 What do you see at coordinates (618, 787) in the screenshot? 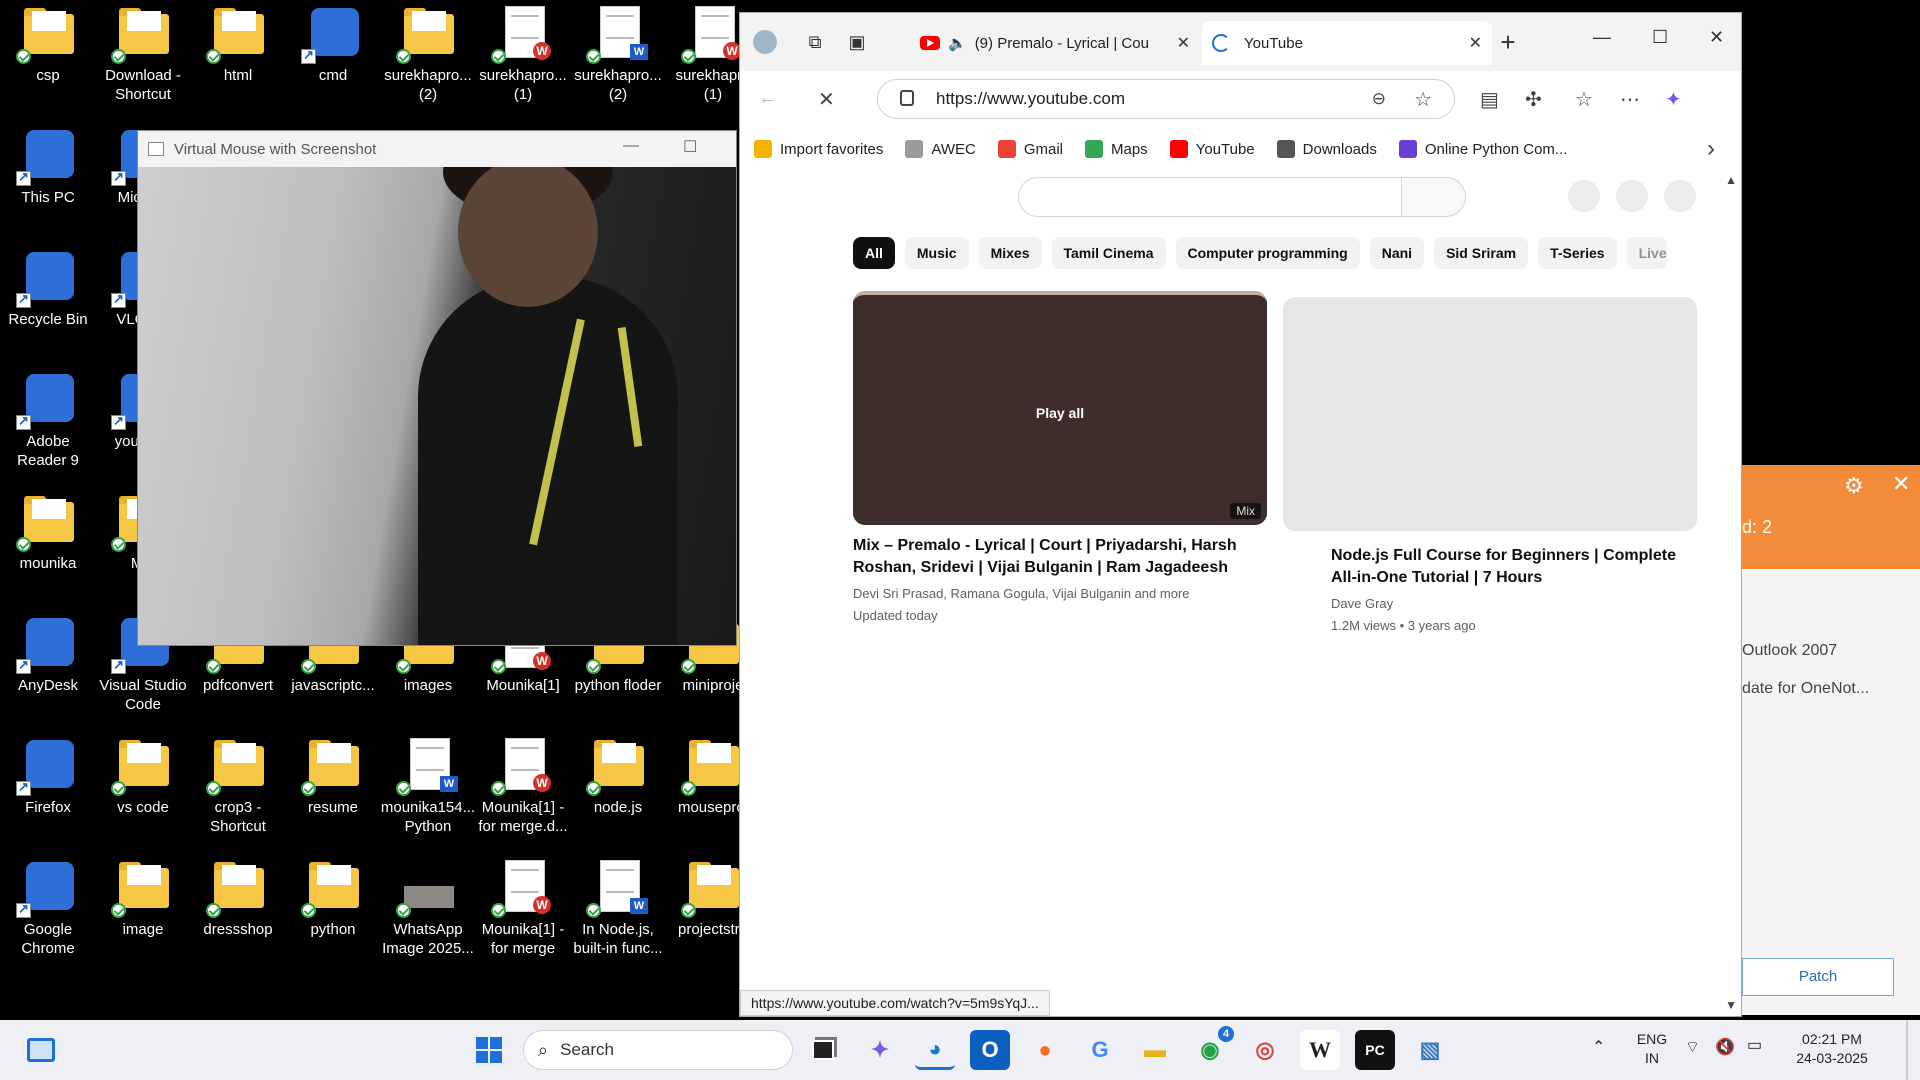
I see `desktop-icon-folder: node.js` at bounding box center [618, 787].